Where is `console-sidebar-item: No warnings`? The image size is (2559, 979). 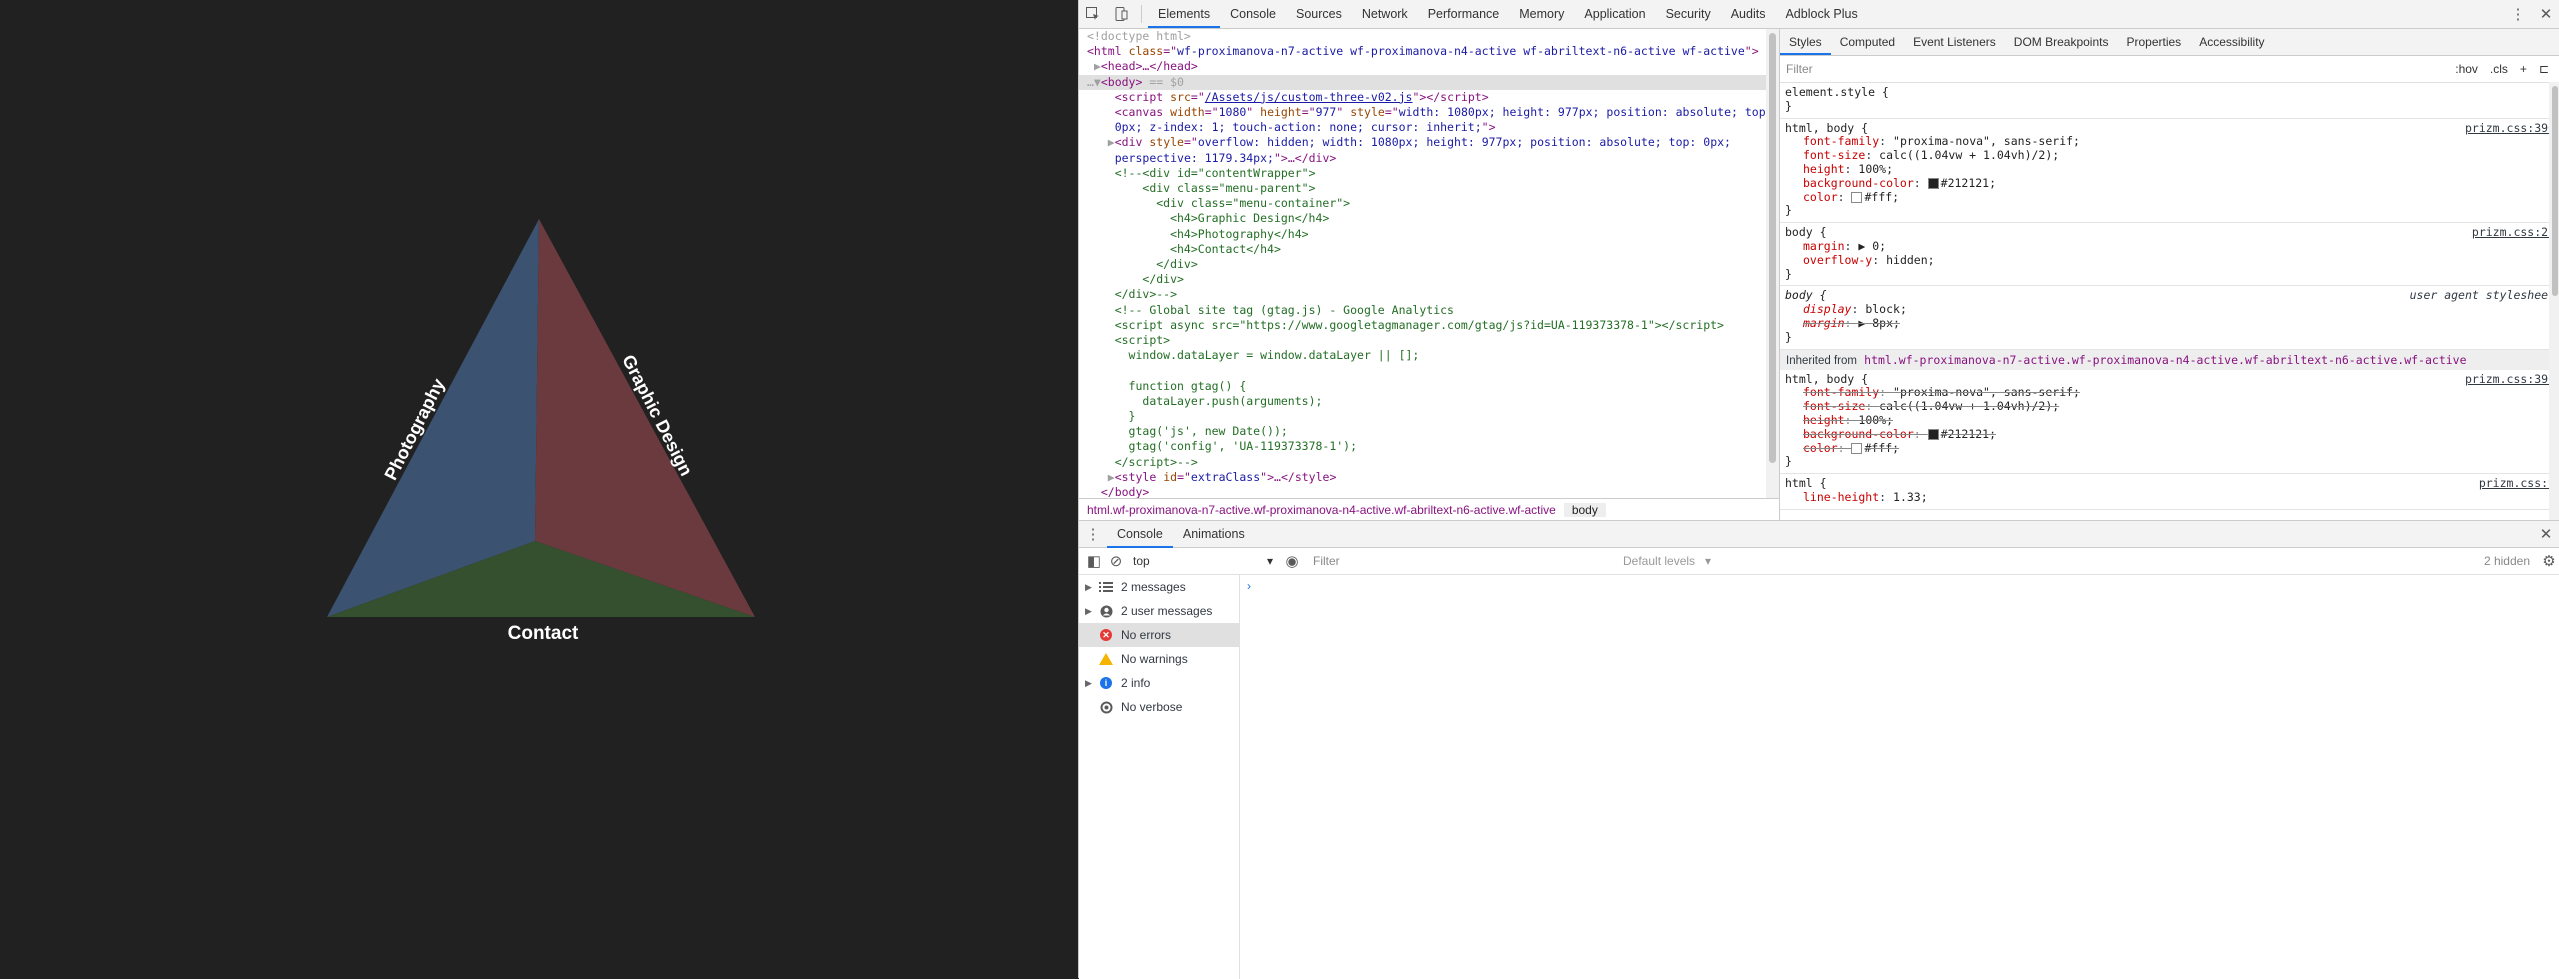
console-sidebar-item: No warnings is located at coordinates (1159, 659).